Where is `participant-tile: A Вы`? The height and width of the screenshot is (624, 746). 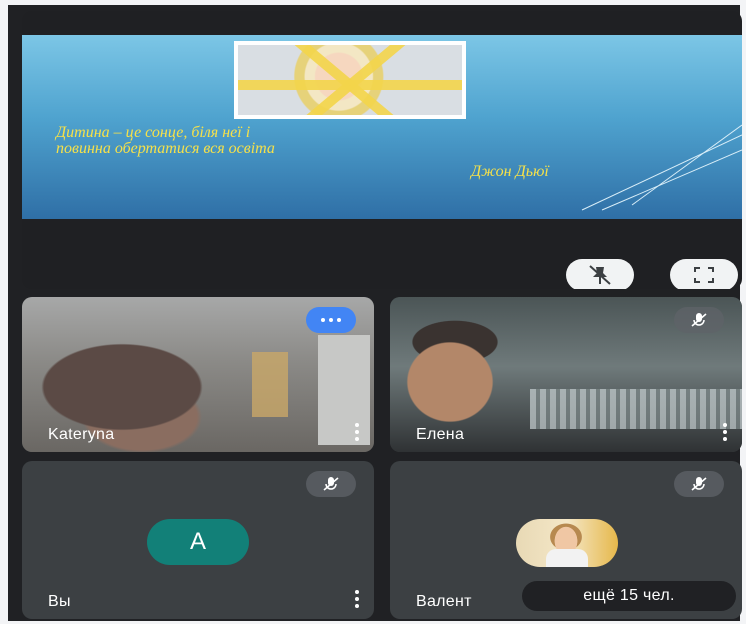 participant-tile: A Вы is located at coordinates (198, 540).